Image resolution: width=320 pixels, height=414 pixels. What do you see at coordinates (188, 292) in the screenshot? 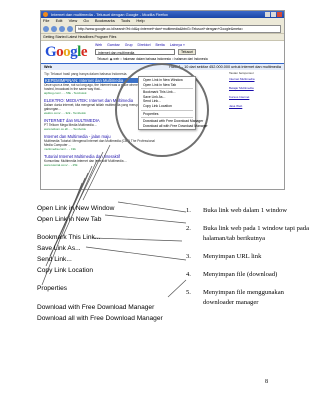
I see `item-number: 5.` at bounding box center [188, 292].